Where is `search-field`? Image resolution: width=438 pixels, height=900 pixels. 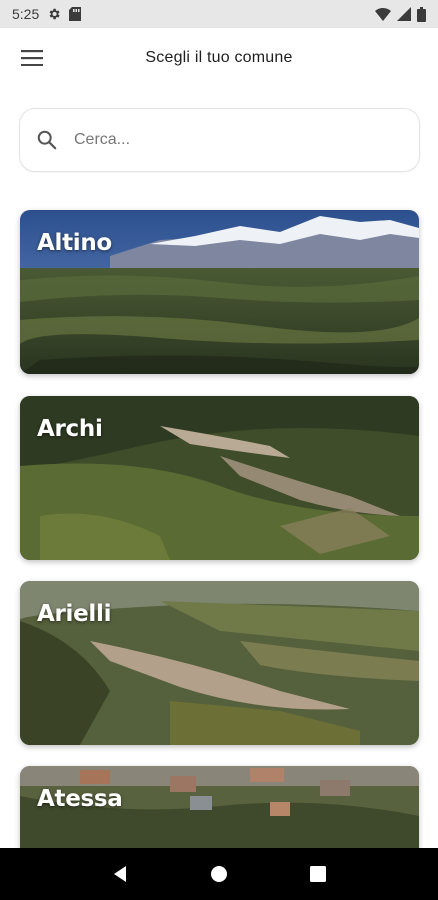 search-field is located at coordinates (219, 140).